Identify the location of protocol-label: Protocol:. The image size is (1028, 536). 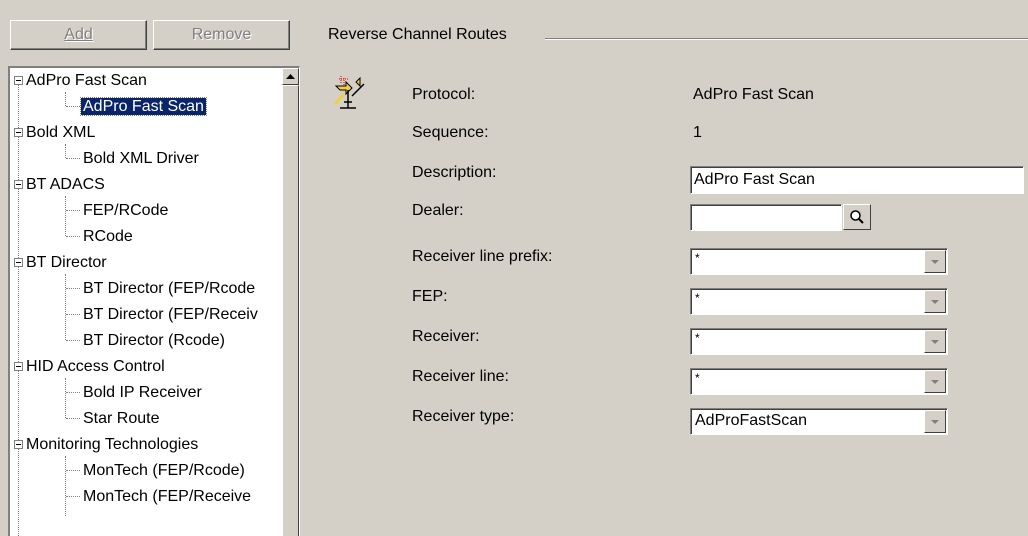
(444, 94).